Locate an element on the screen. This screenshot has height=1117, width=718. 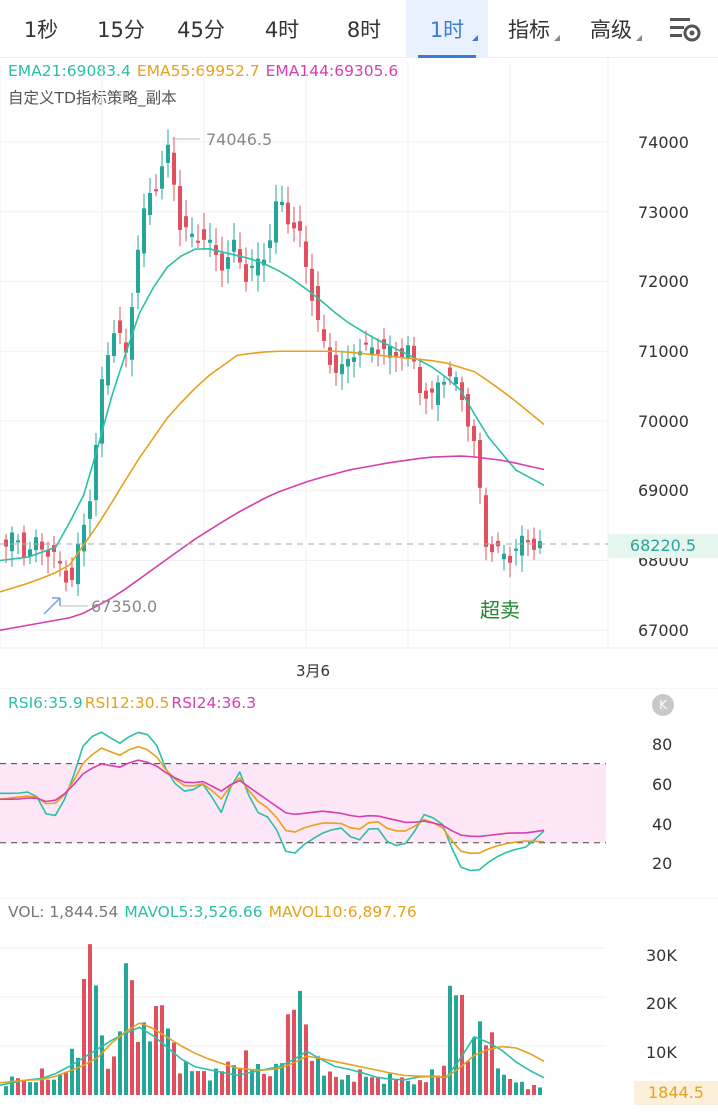
rsi-tick: 80 is located at coordinates (662, 744).